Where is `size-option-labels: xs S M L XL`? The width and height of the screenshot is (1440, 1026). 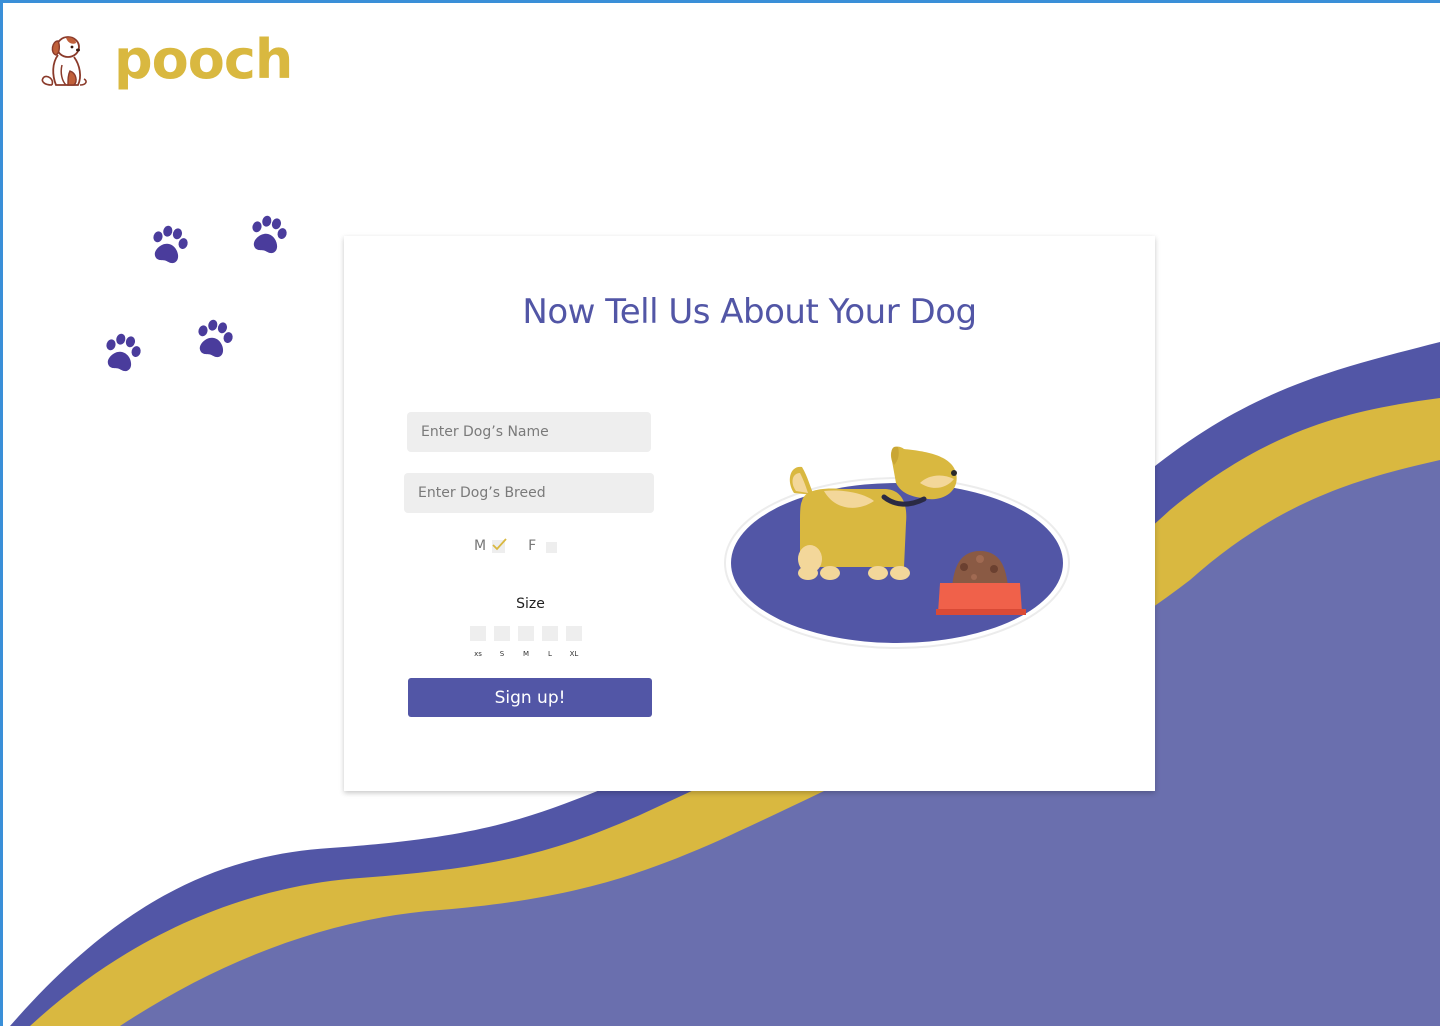 size-option-labels: xs S M L XL is located at coordinates (530, 654).